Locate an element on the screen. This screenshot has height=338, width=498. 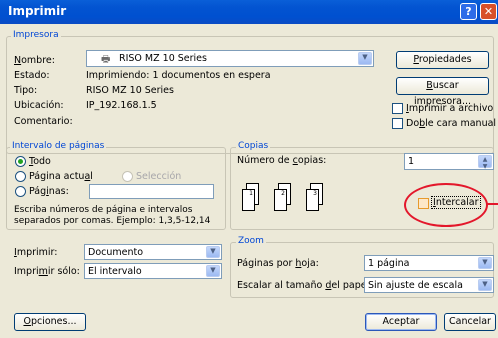
range-pages-label: Páginas: is located at coordinates (49, 191).